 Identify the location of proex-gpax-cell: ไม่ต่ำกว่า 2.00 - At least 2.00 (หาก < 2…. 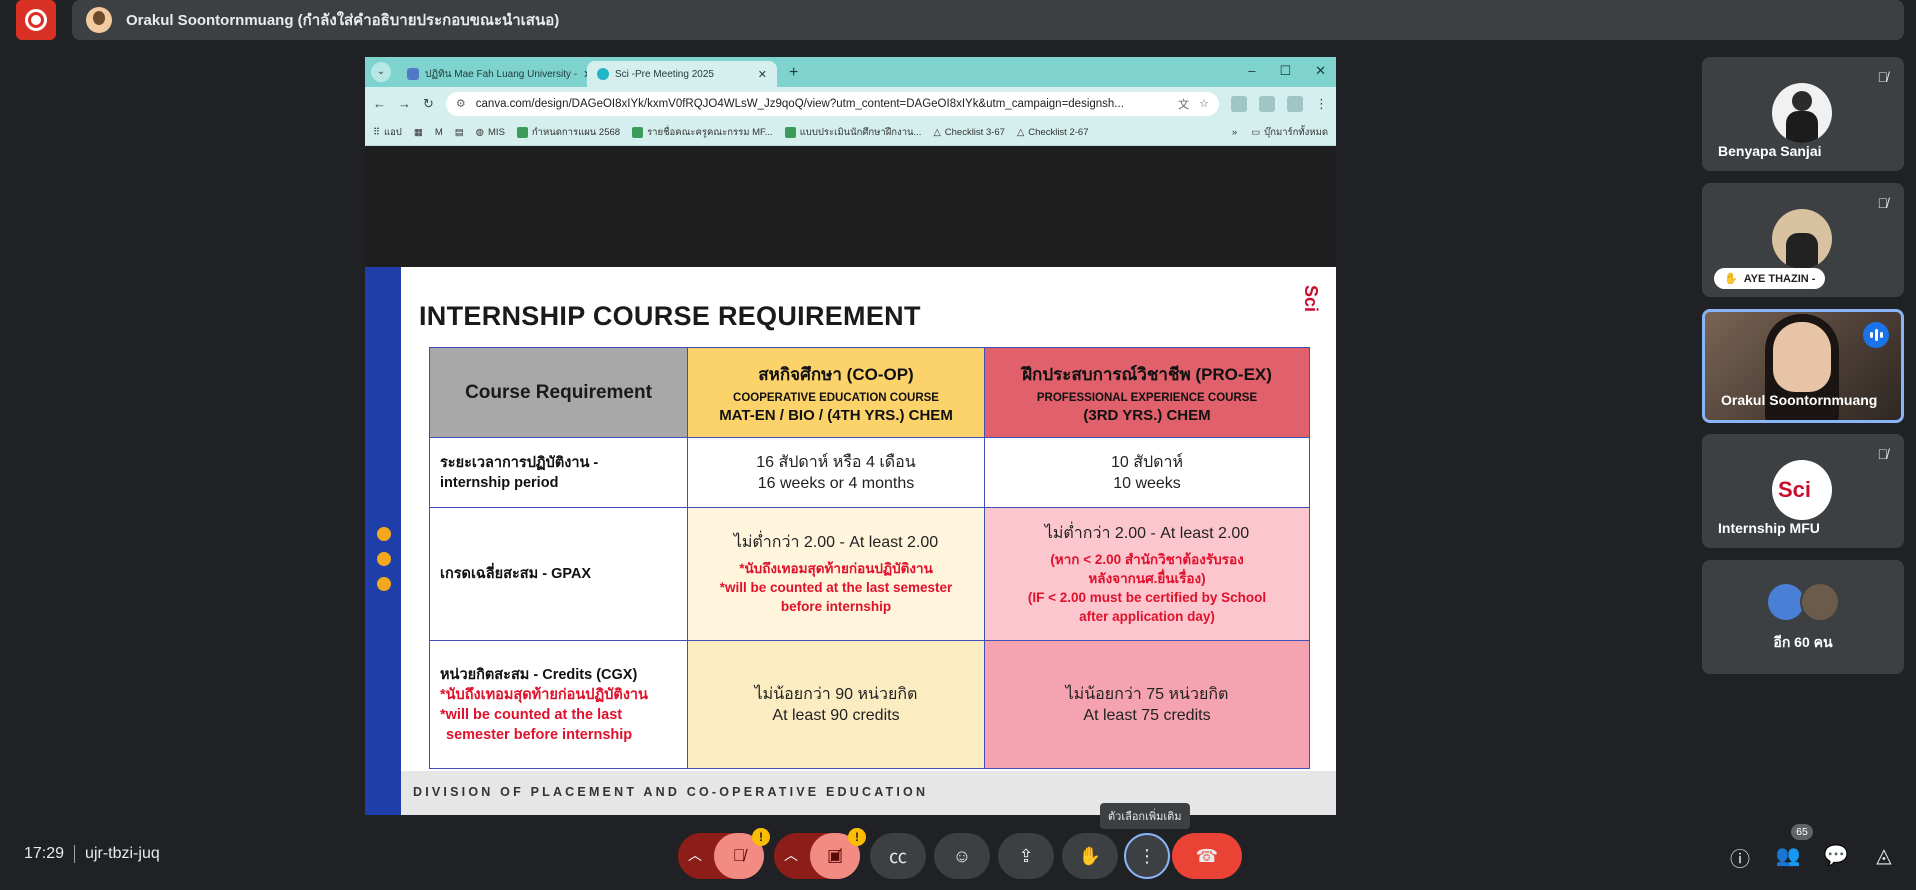
(1147, 574).